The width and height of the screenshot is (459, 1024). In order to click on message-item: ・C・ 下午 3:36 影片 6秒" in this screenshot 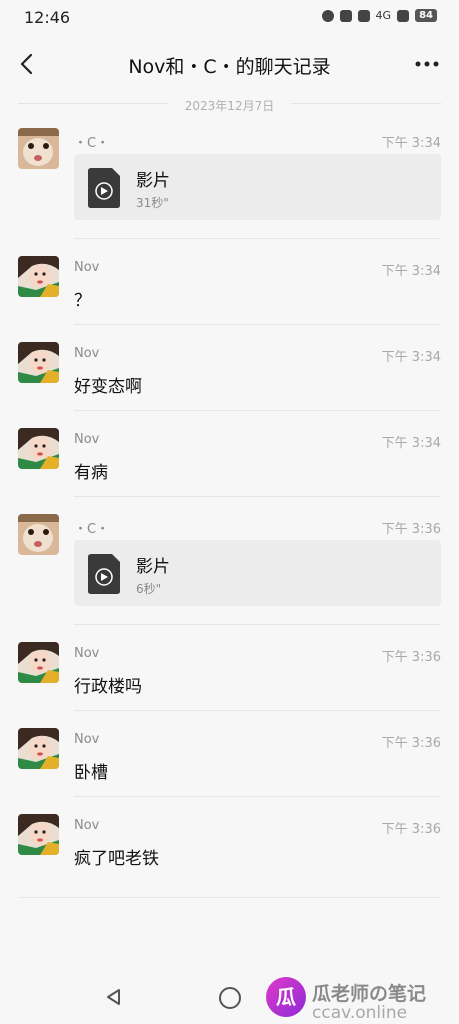, I will do `click(229, 569)`.